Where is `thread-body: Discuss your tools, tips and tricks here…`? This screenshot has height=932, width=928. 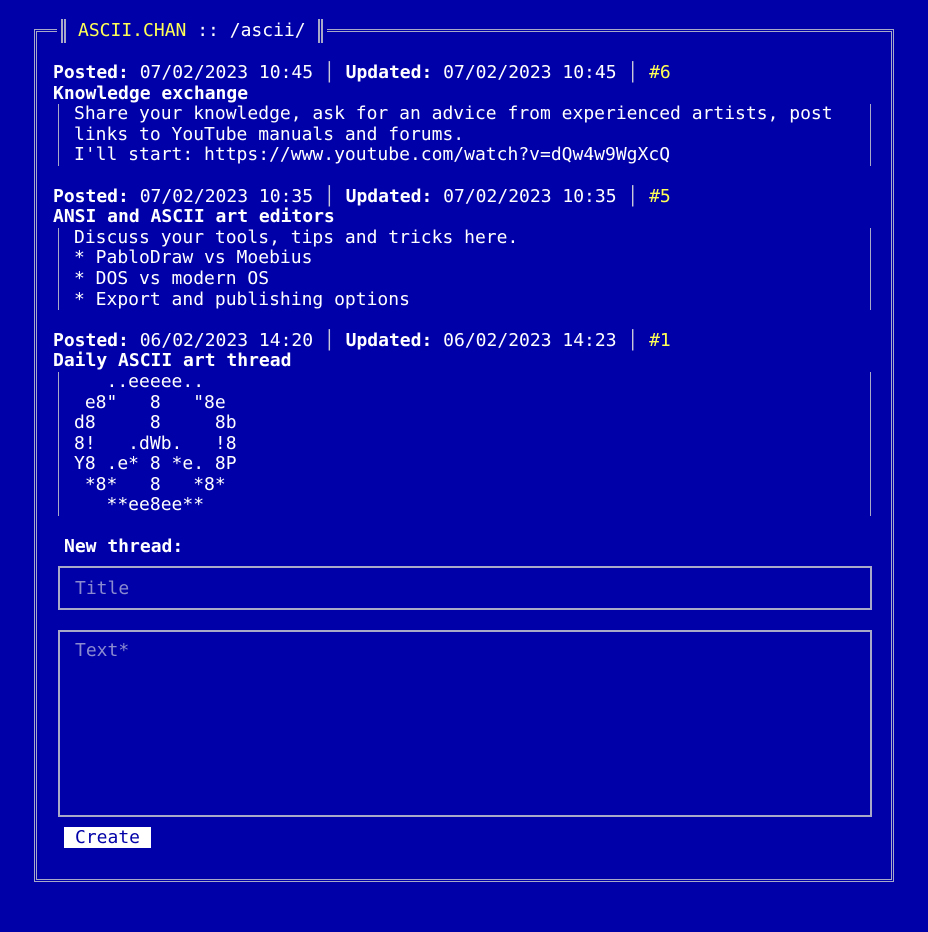 thread-body: Discuss your tools, tips and tricks here… is located at coordinates (464, 269).